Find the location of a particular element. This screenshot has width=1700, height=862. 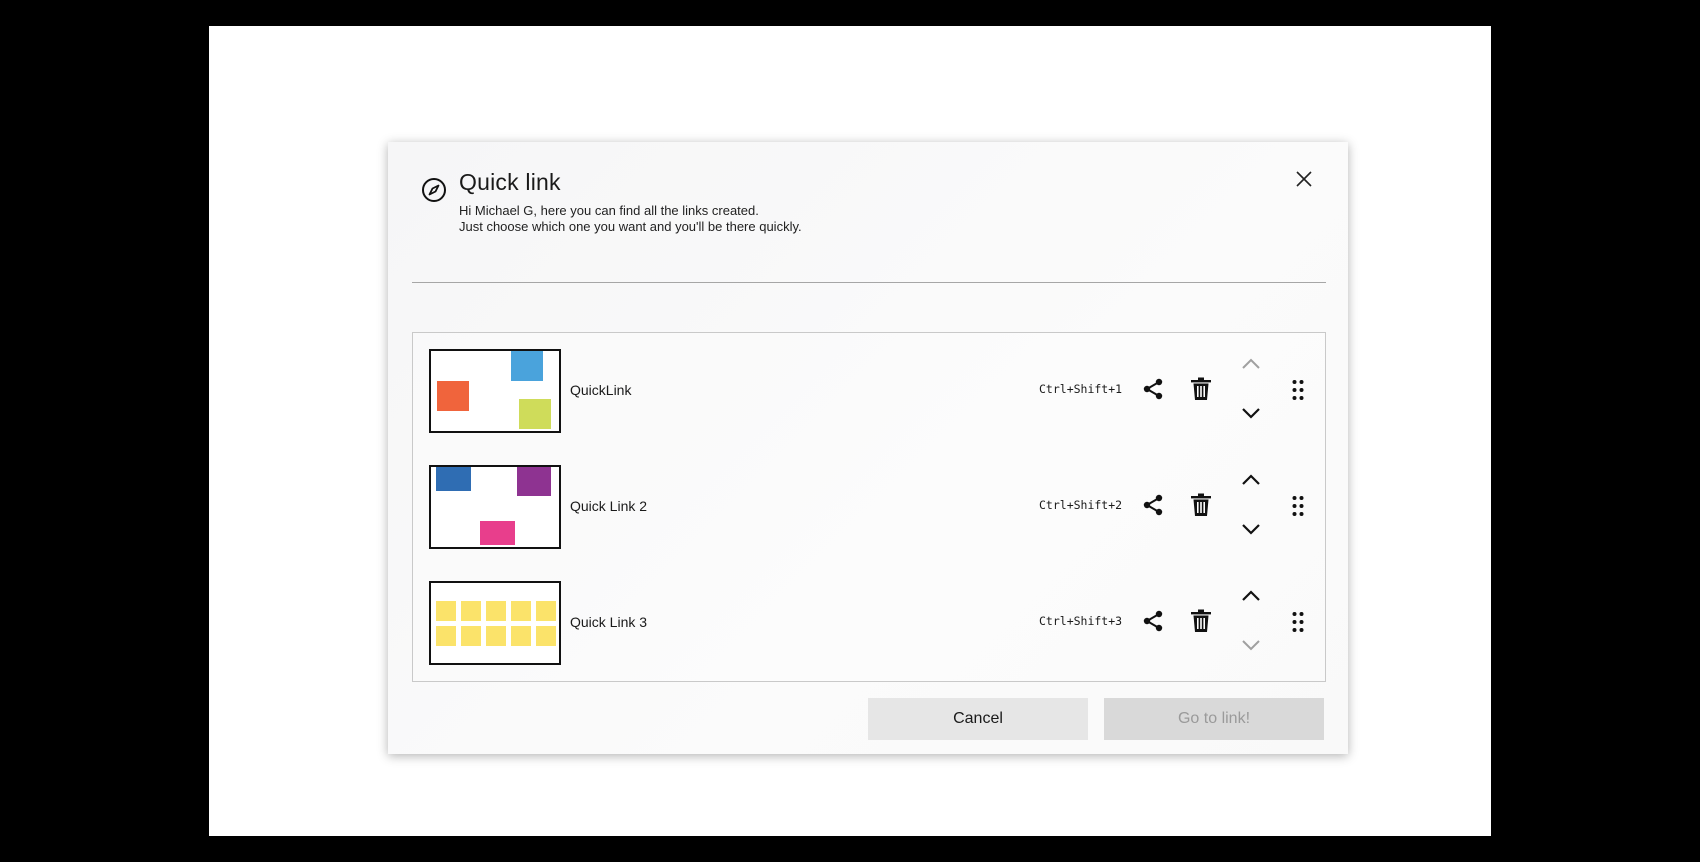

quick-link-row: Quick Link 2 Ctrl+Shift+2 is located at coordinates (869, 507).